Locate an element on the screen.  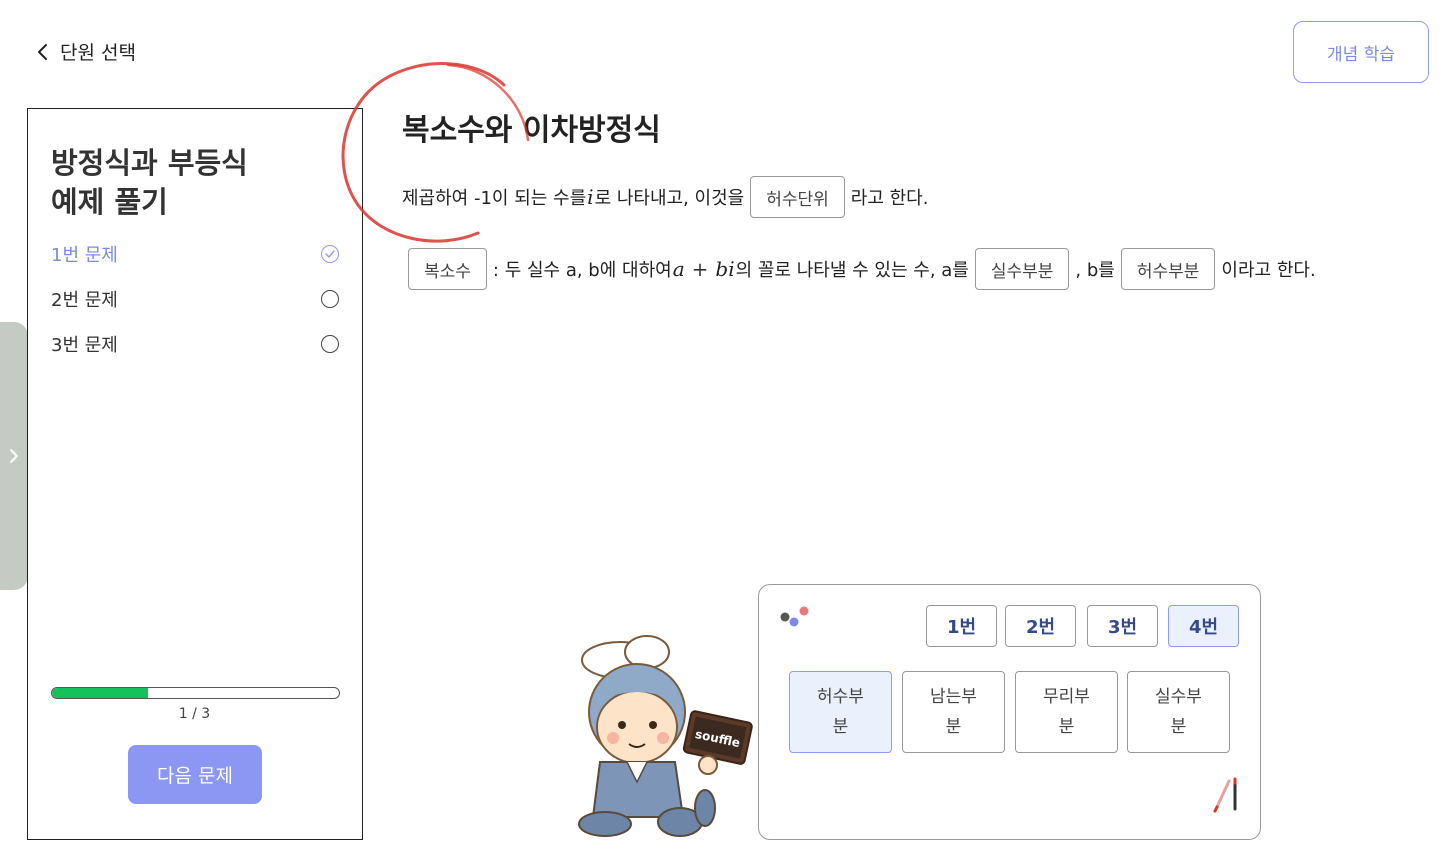
chevron-right-icon is located at coordinates (14, 456).